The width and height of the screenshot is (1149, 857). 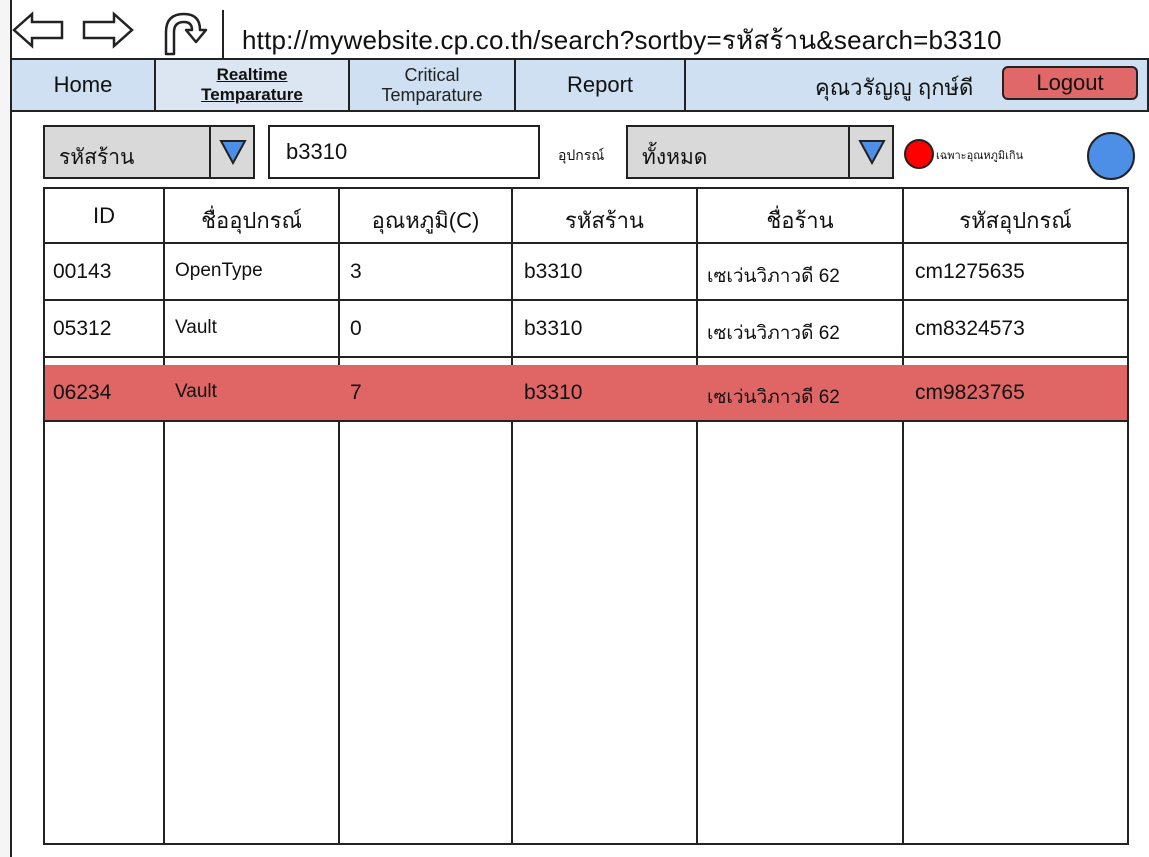 What do you see at coordinates (675, 157) in the screenshot?
I see `device-select-value: ทั้งหมด` at bounding box center [675, 157].